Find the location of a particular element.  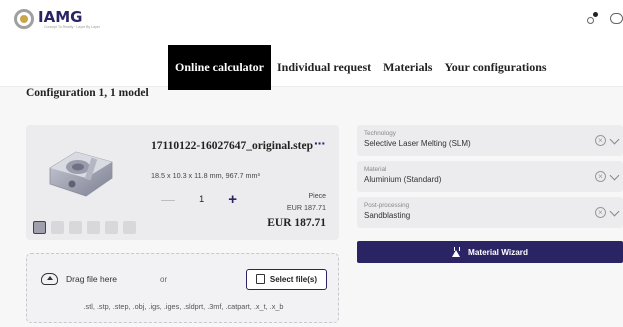

view-thumbnail-side is located at coordinates (93, 227).